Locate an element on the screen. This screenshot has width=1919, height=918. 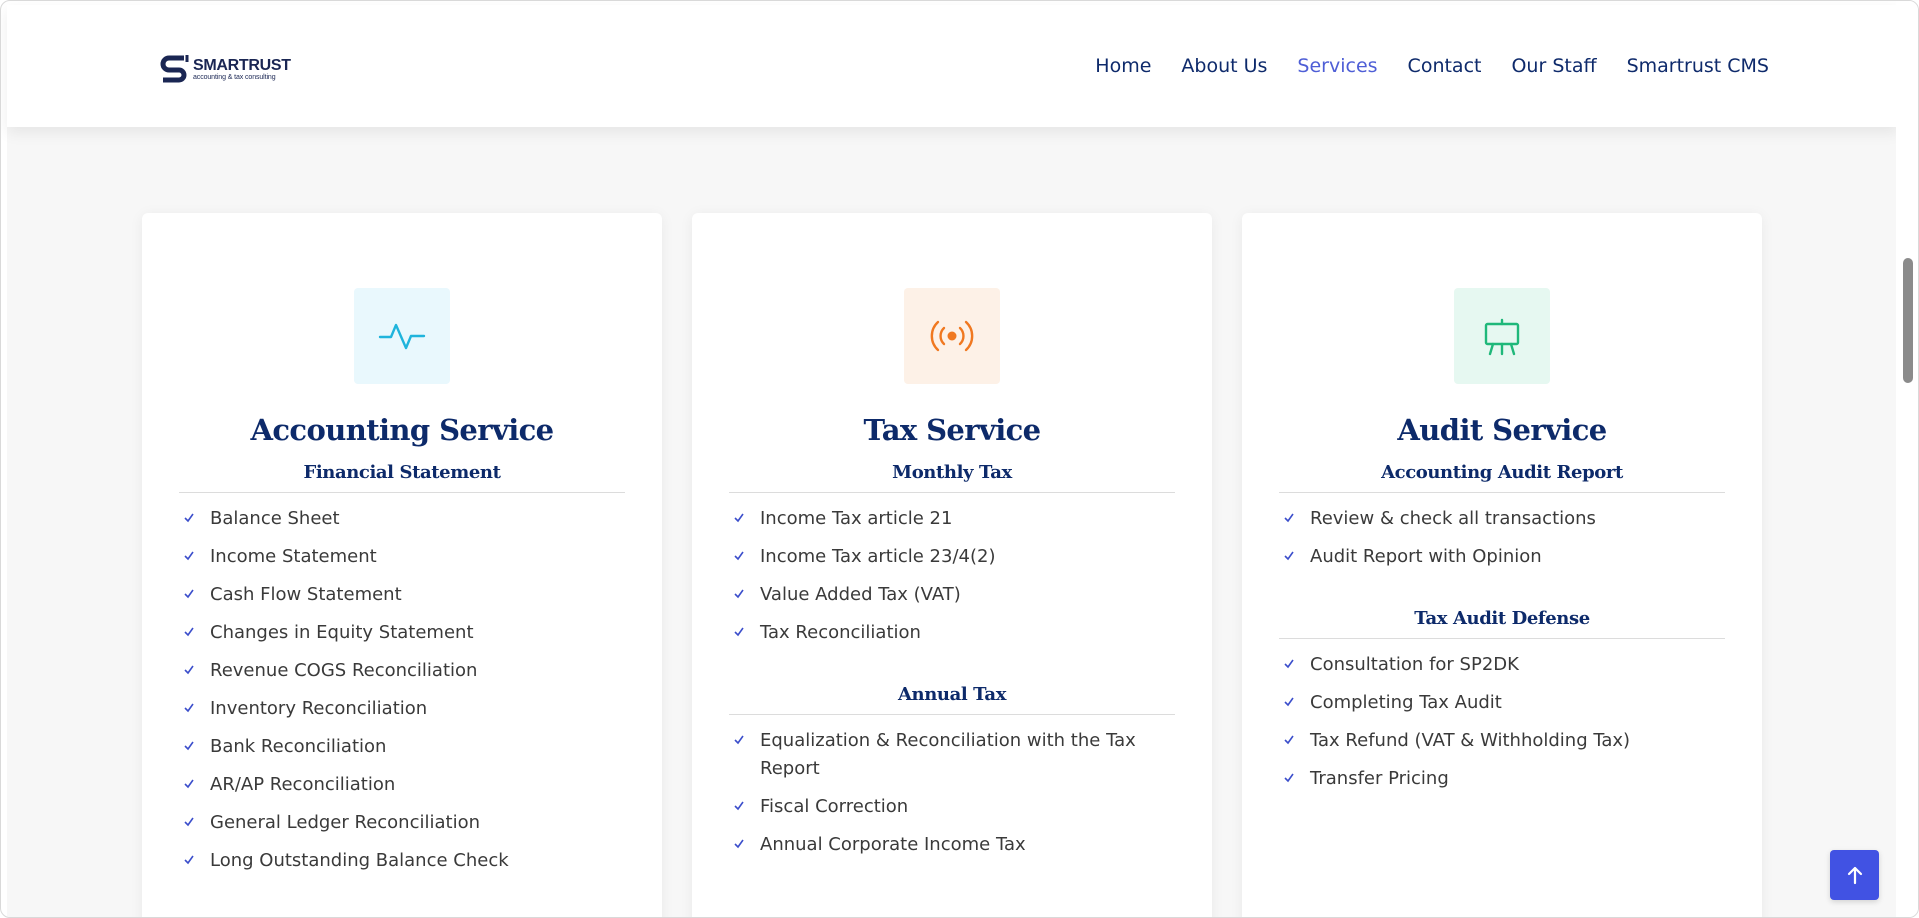
list-item: Long Outstanding Balance Check is located at coordinates (404, 861).